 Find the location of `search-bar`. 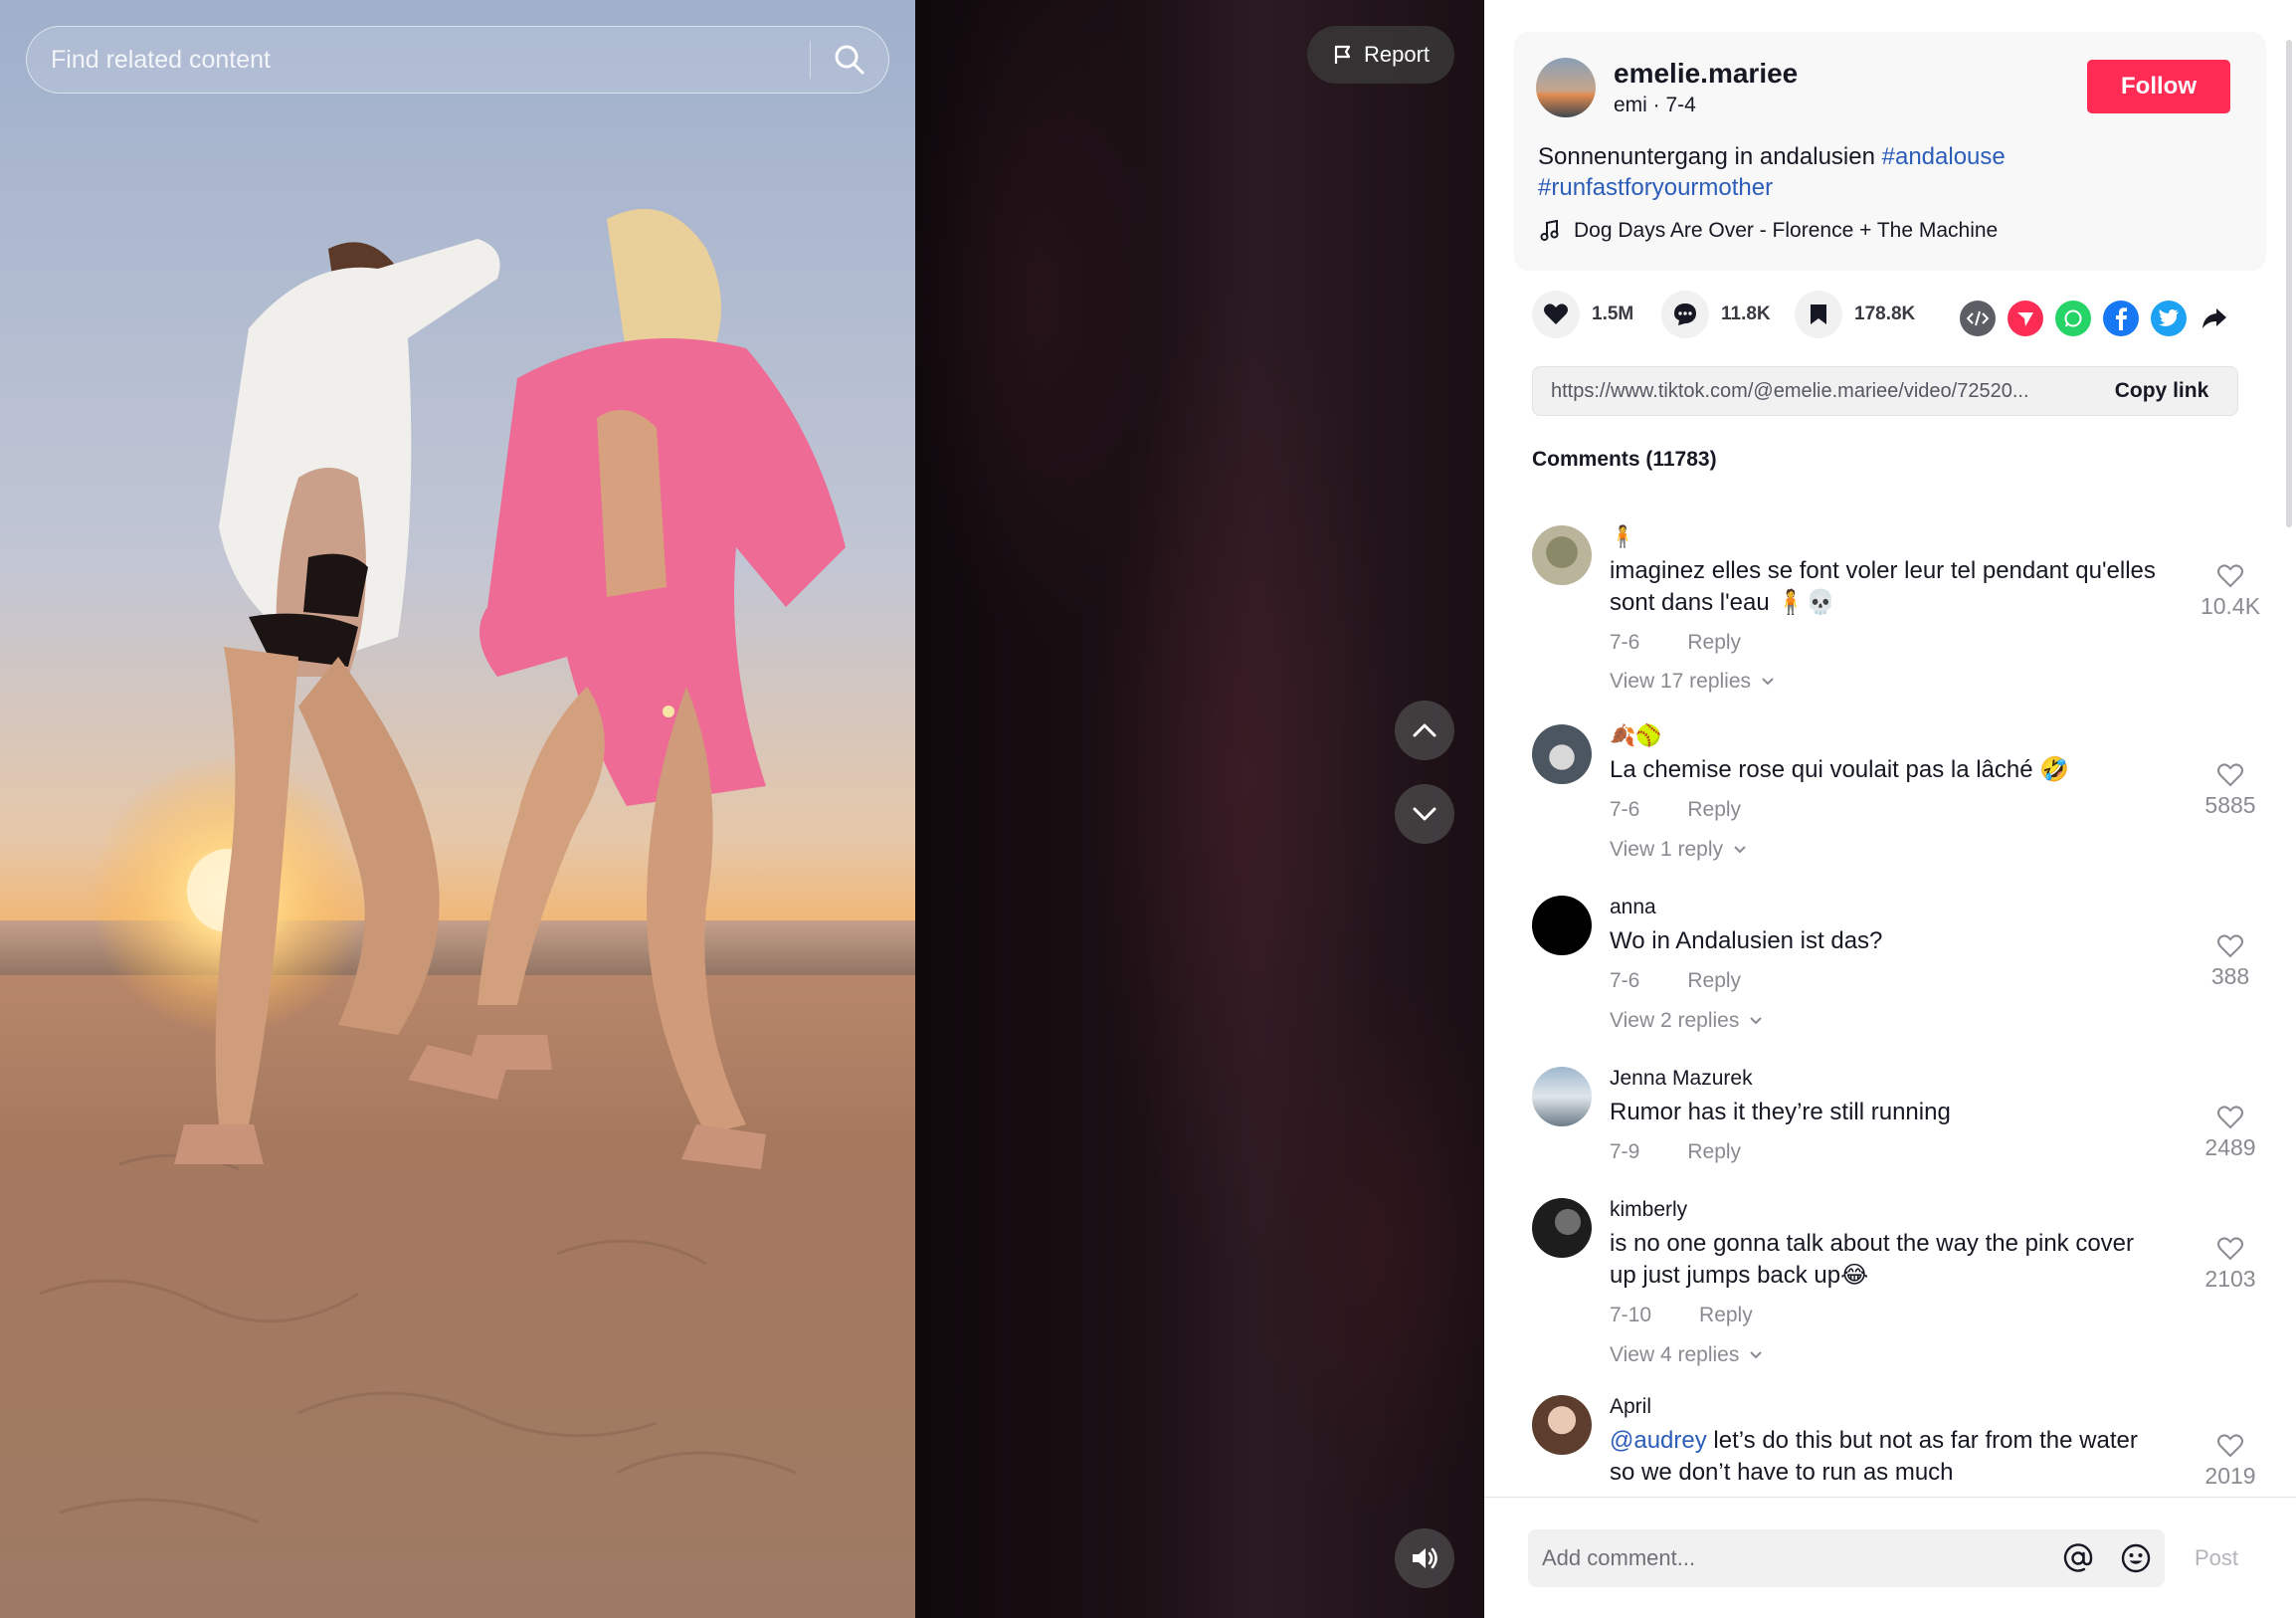

search-bar is located at coordinates (458, 60).